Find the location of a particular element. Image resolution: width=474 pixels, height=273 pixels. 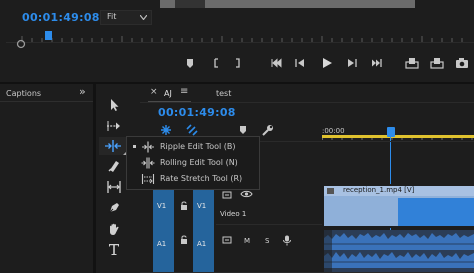

export-frame-icon is located at coordinates (462, 63).